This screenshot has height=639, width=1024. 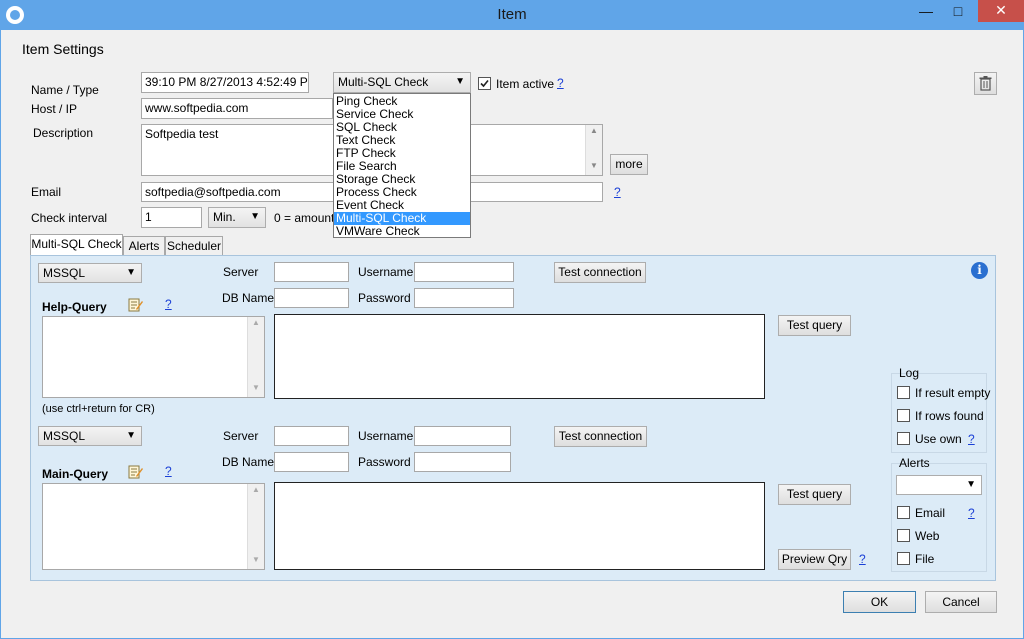 What do you see at coordinates (814, 494) in the screenshot?
I see `main-test-query-button: Test query` at bounding box center [814, 494].